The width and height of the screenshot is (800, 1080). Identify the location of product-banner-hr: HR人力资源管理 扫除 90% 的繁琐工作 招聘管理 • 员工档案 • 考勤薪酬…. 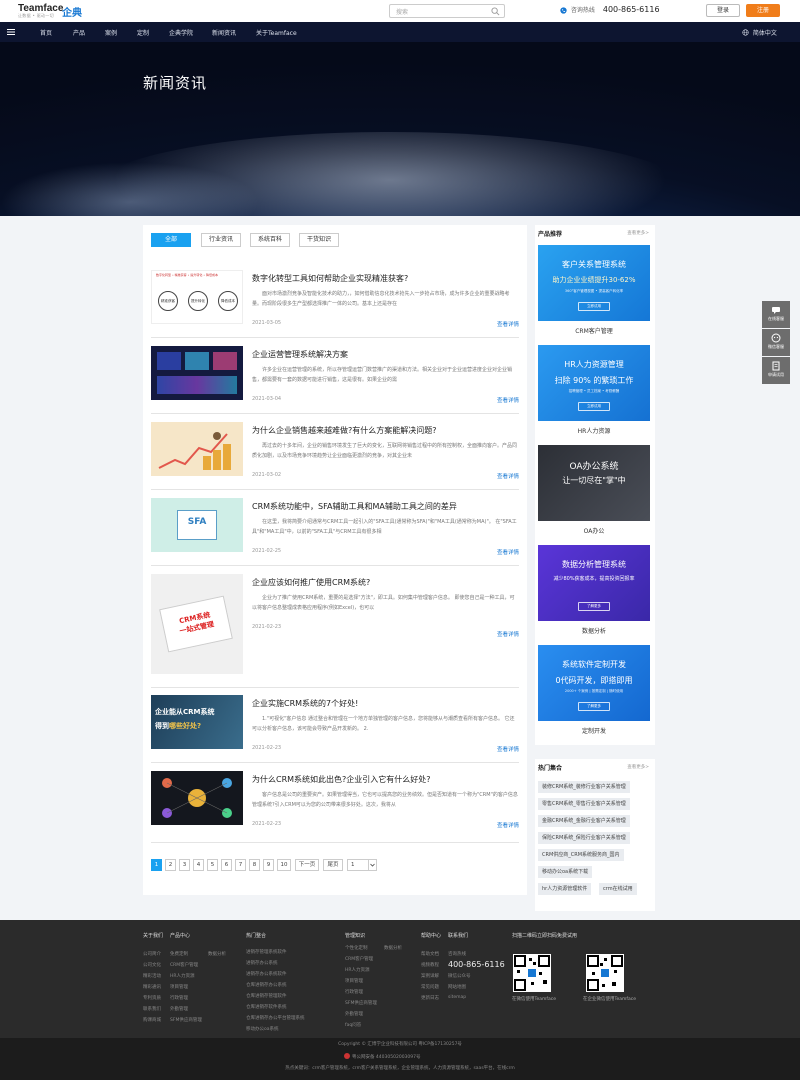
(594, 383).